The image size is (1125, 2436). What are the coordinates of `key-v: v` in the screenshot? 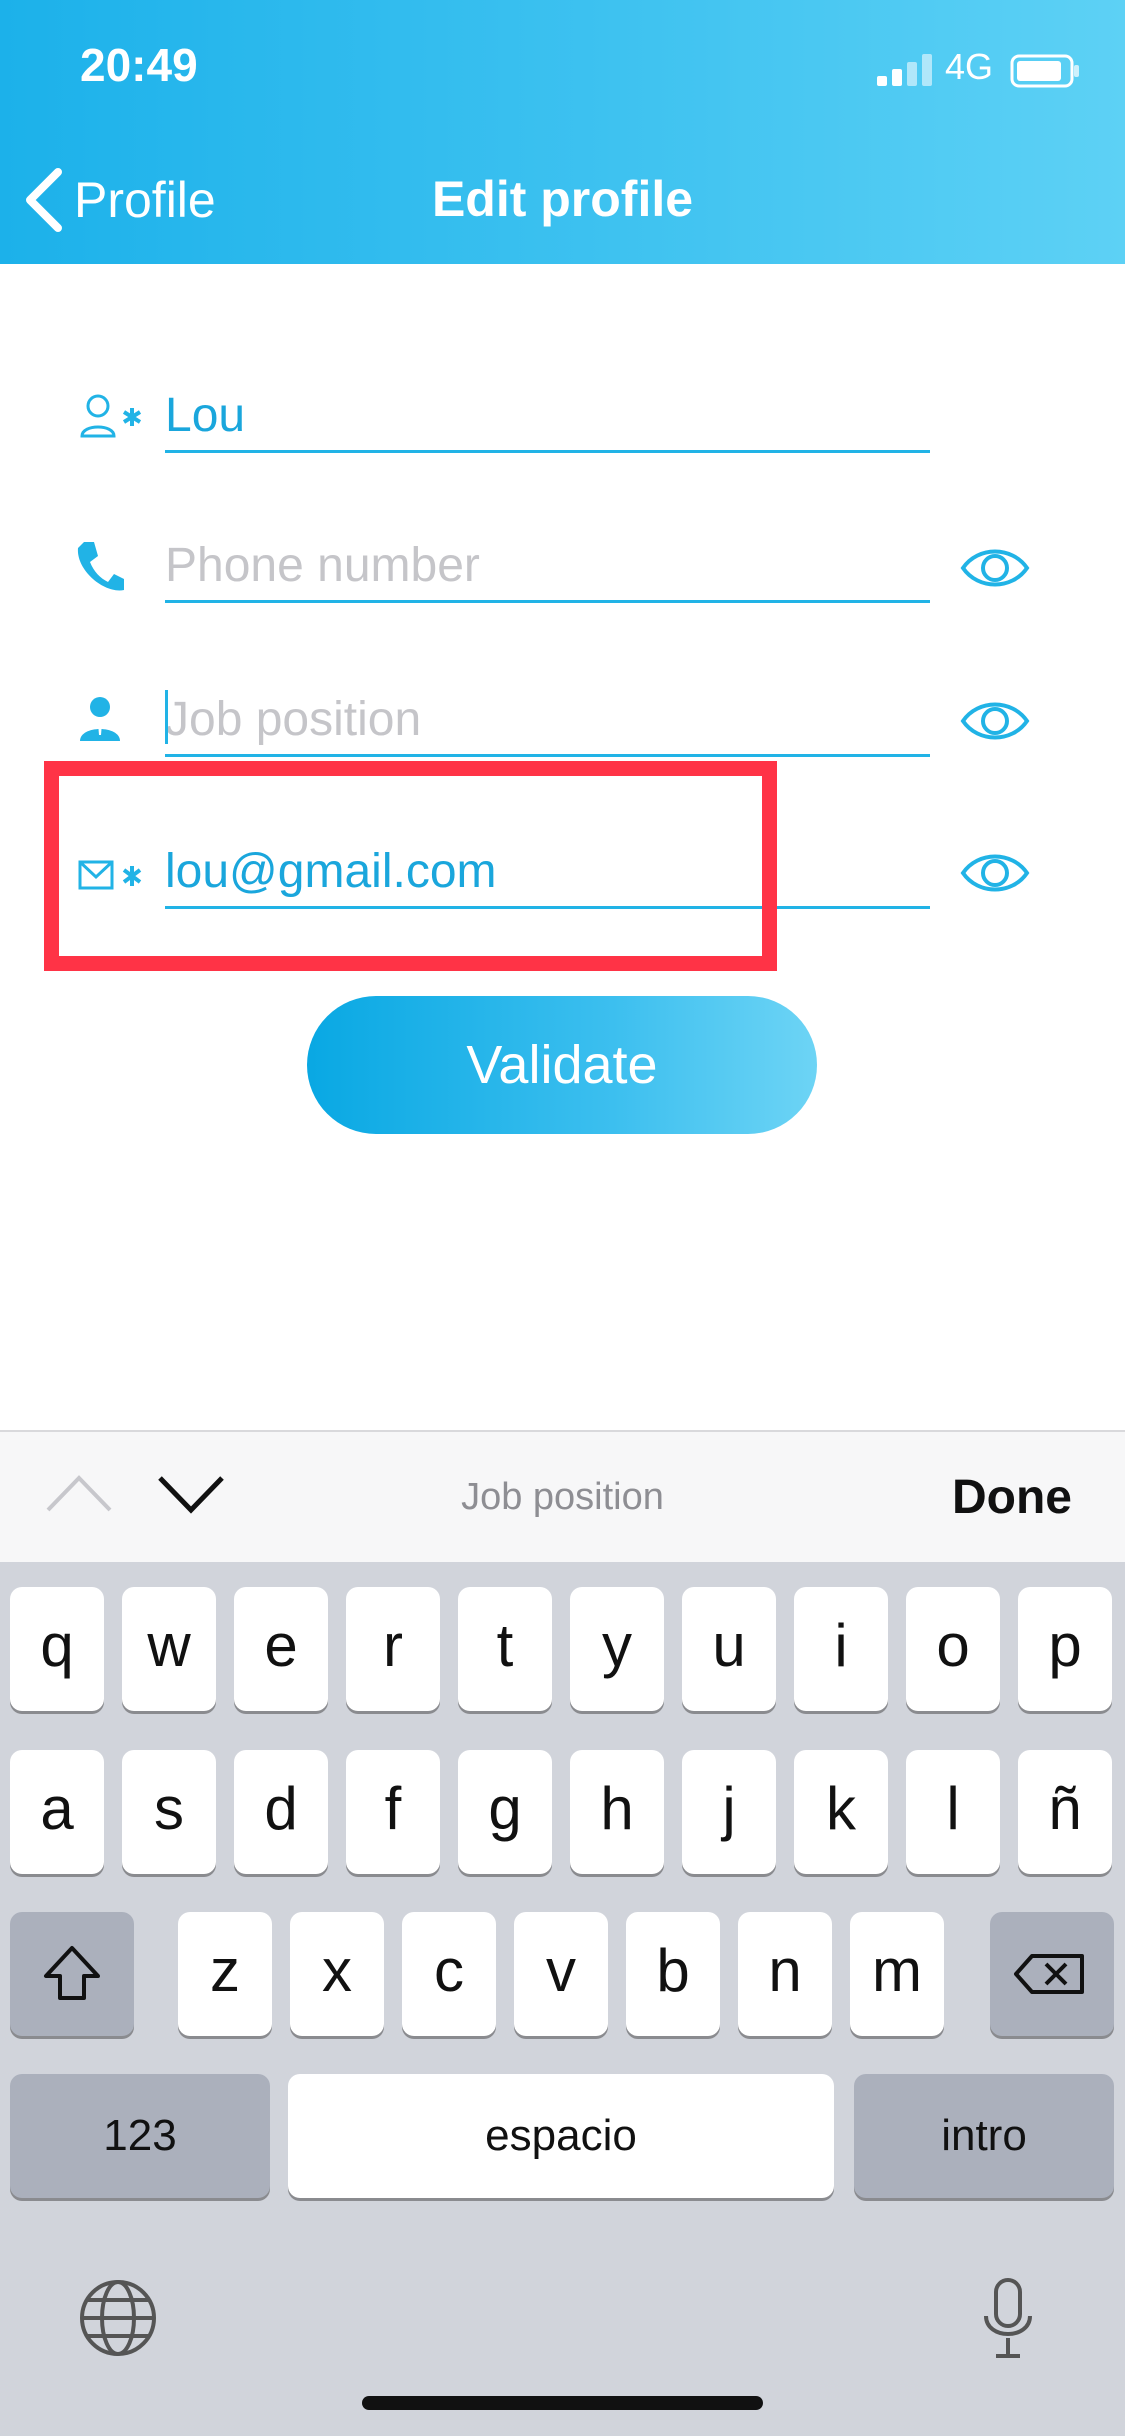 It's located at (561, 1974).